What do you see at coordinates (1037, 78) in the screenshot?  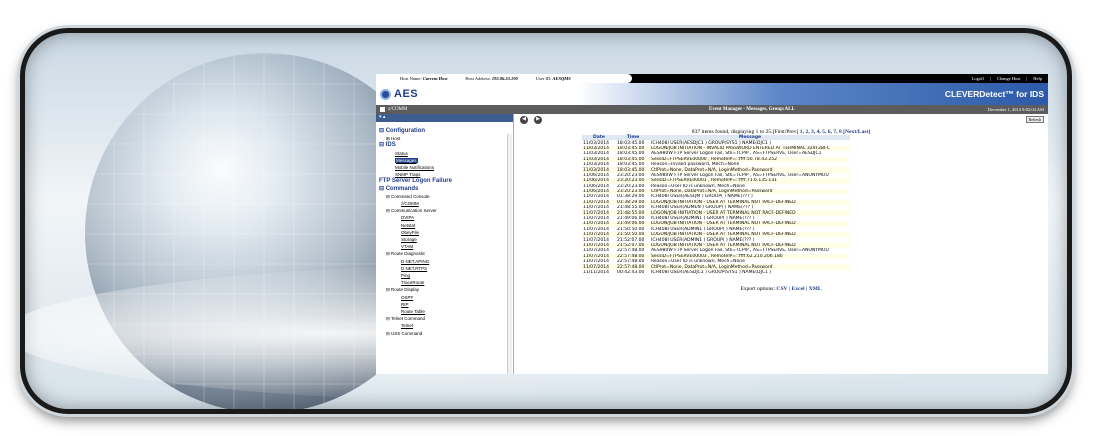 I see `help-link: Help` at bounding box center [1037, 78].